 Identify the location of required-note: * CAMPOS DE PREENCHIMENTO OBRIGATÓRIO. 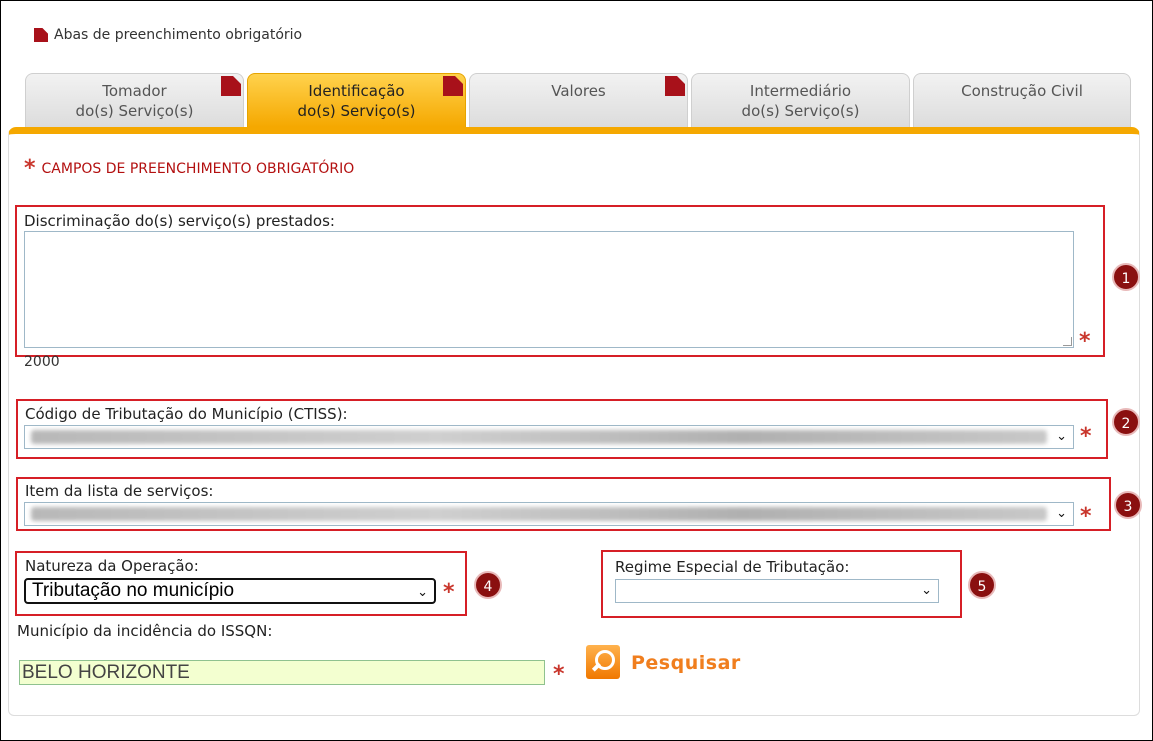
(189, 168).